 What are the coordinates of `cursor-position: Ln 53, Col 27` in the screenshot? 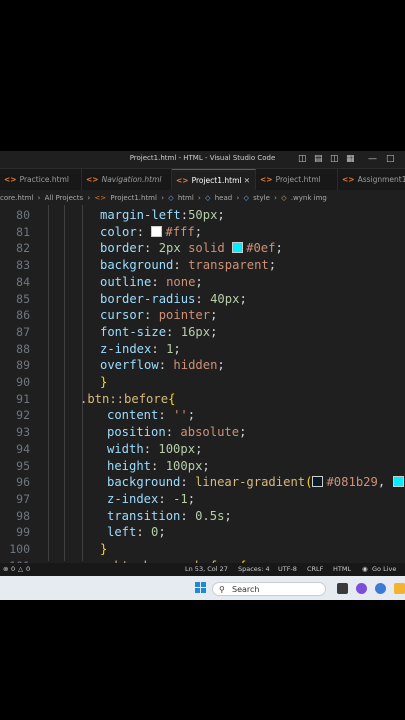 It's located at (206, 569).